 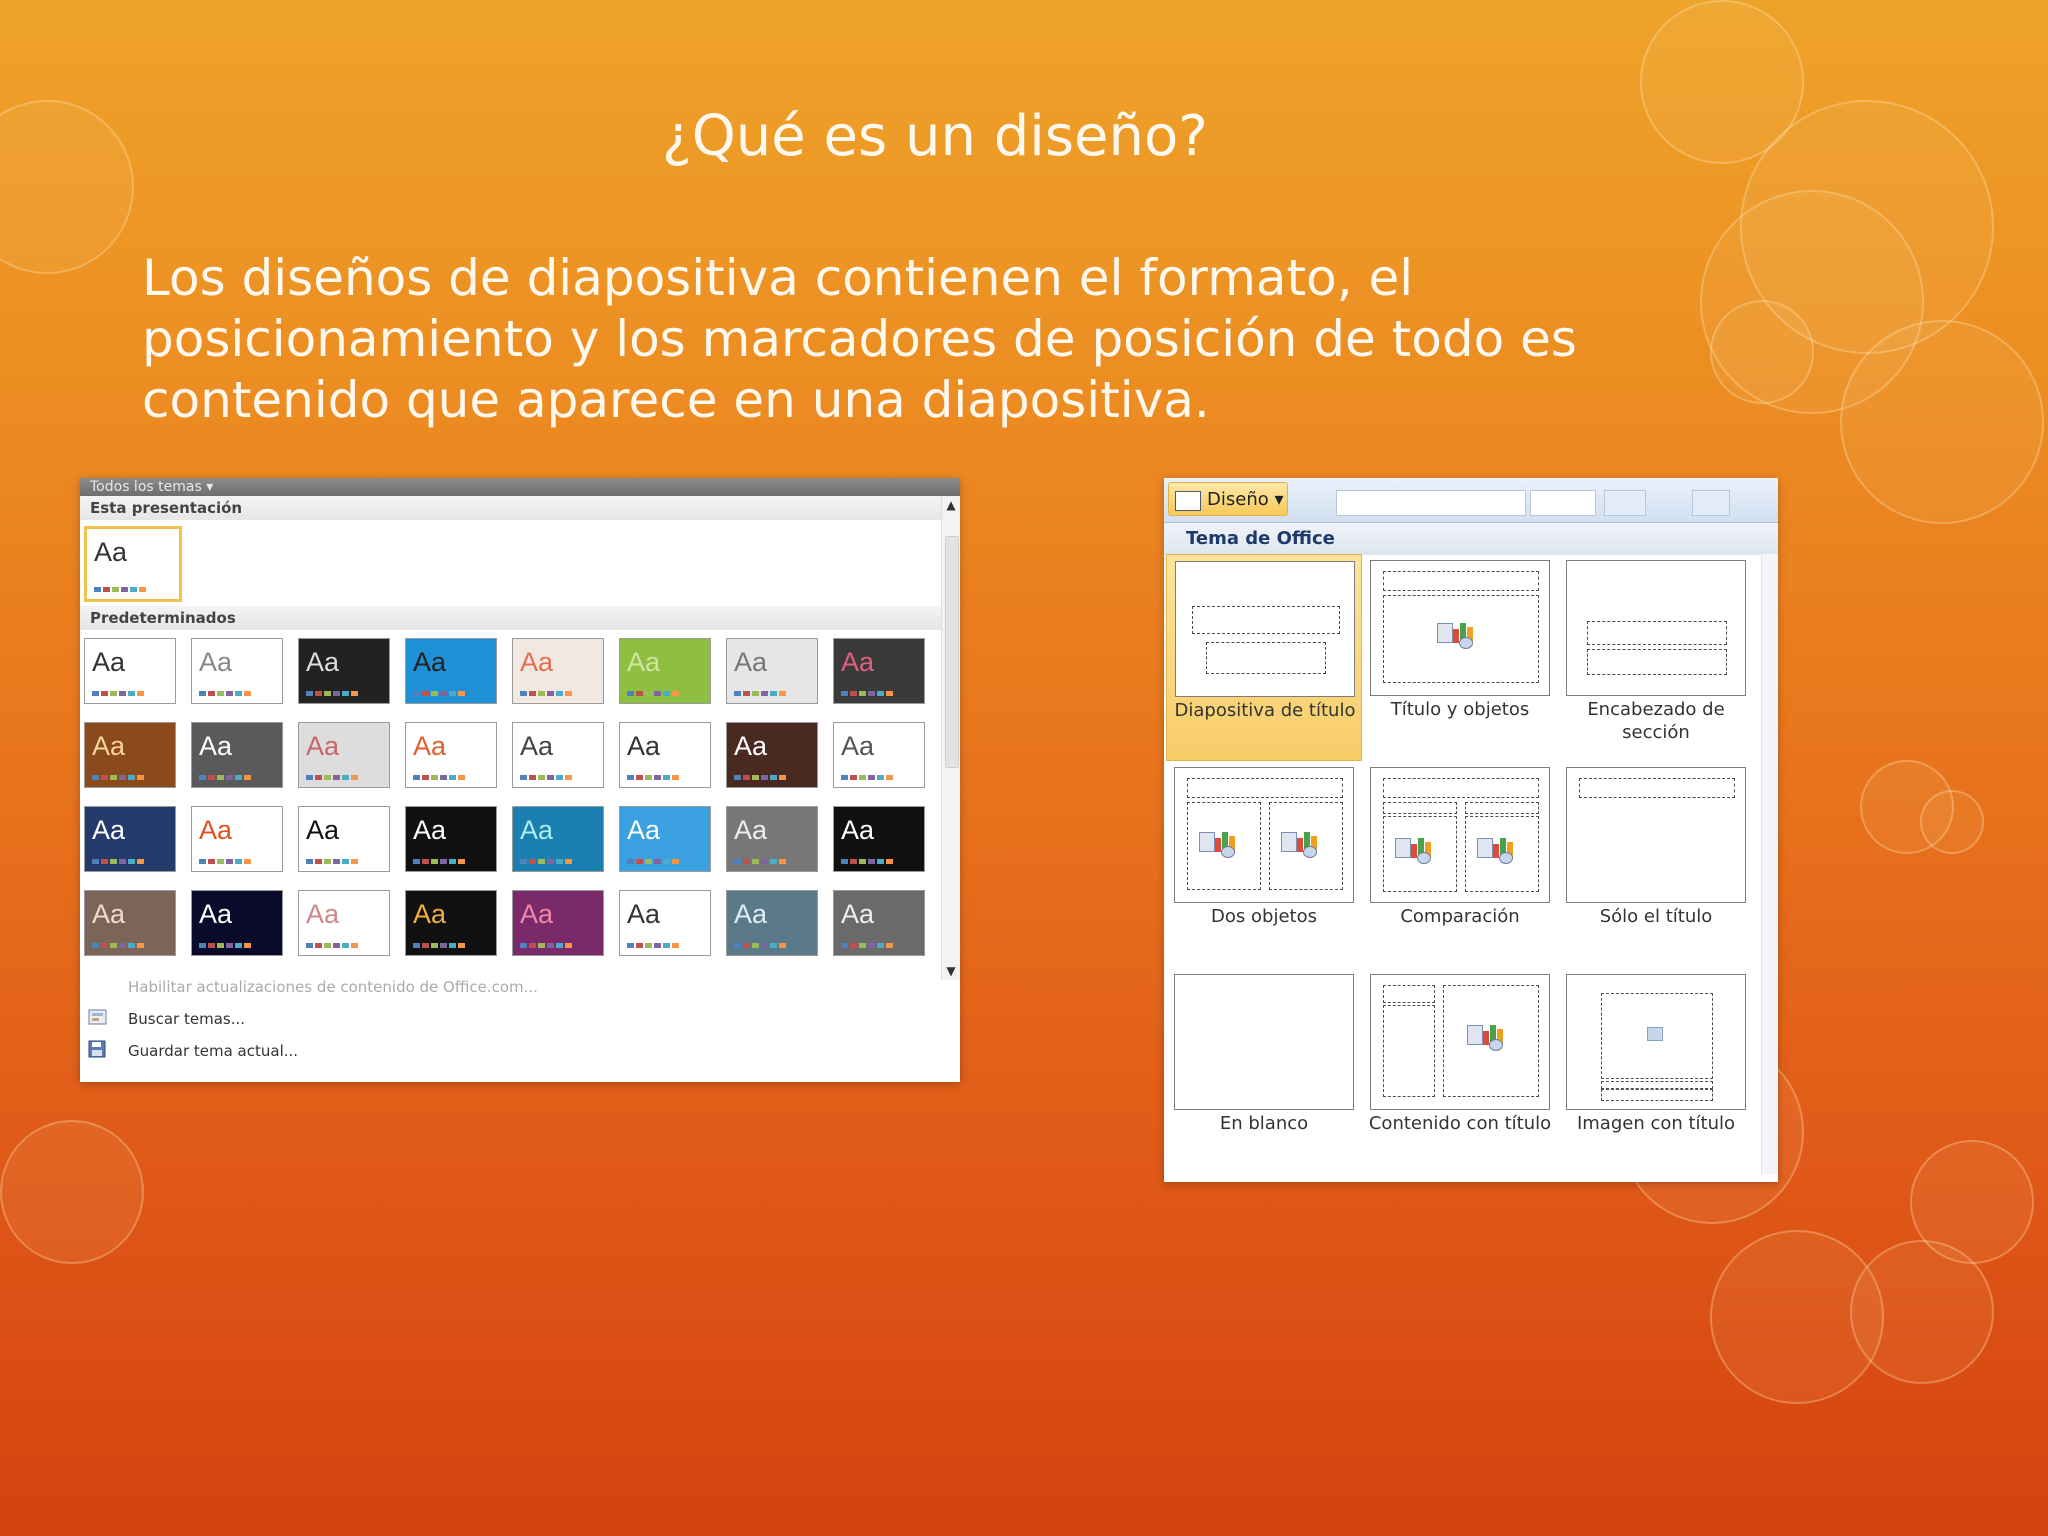 I want to click on layout-label: Imagen con título, so click(x=1656, y=1123).